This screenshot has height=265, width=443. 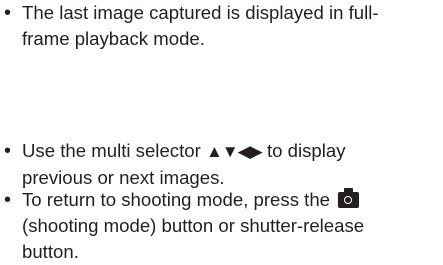 I want to click on text-segment: to display, so click(x=306, y=150).